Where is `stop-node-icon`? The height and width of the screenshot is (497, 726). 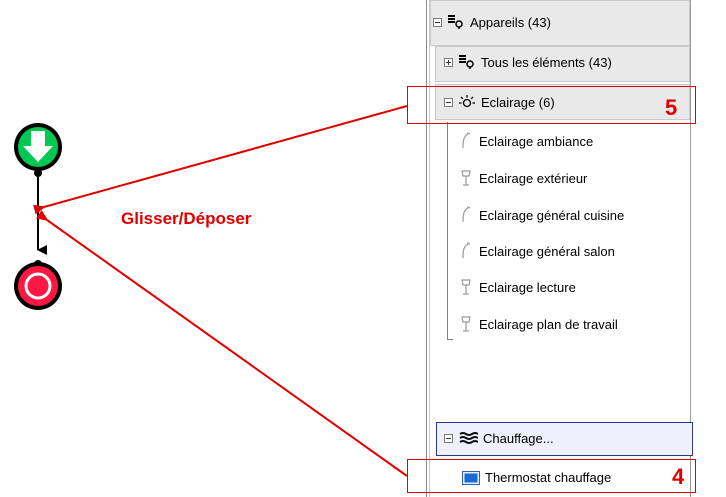 stop-node-icon is located at coordinates (38, 285).